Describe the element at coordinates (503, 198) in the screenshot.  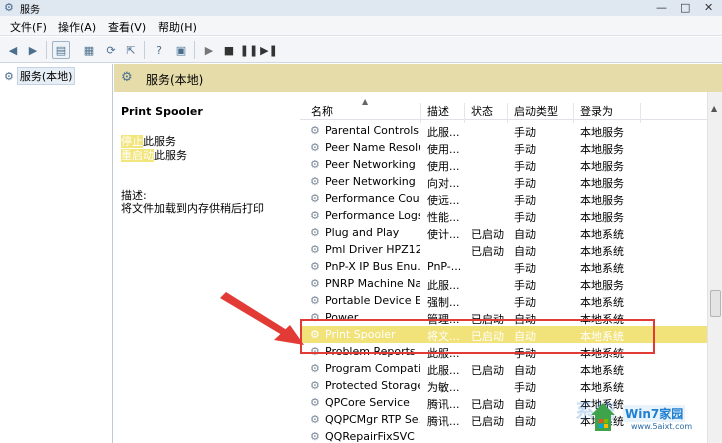
I see `service-row: ⚙ Performance Cou... 使远... 手动 本地服务` at that location.